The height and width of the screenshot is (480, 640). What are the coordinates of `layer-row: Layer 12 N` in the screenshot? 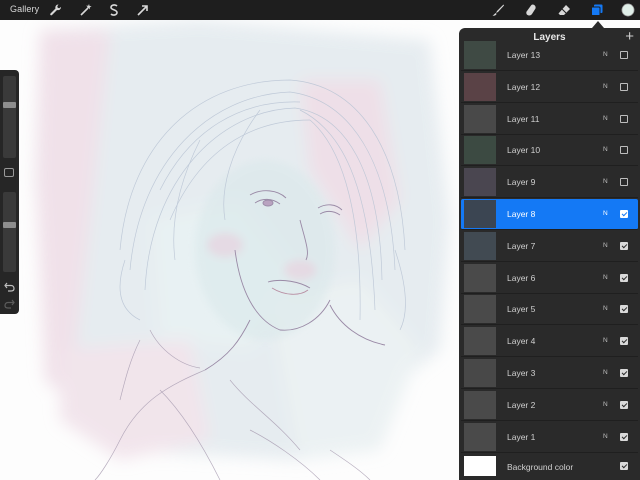 It's located at (549, 87).